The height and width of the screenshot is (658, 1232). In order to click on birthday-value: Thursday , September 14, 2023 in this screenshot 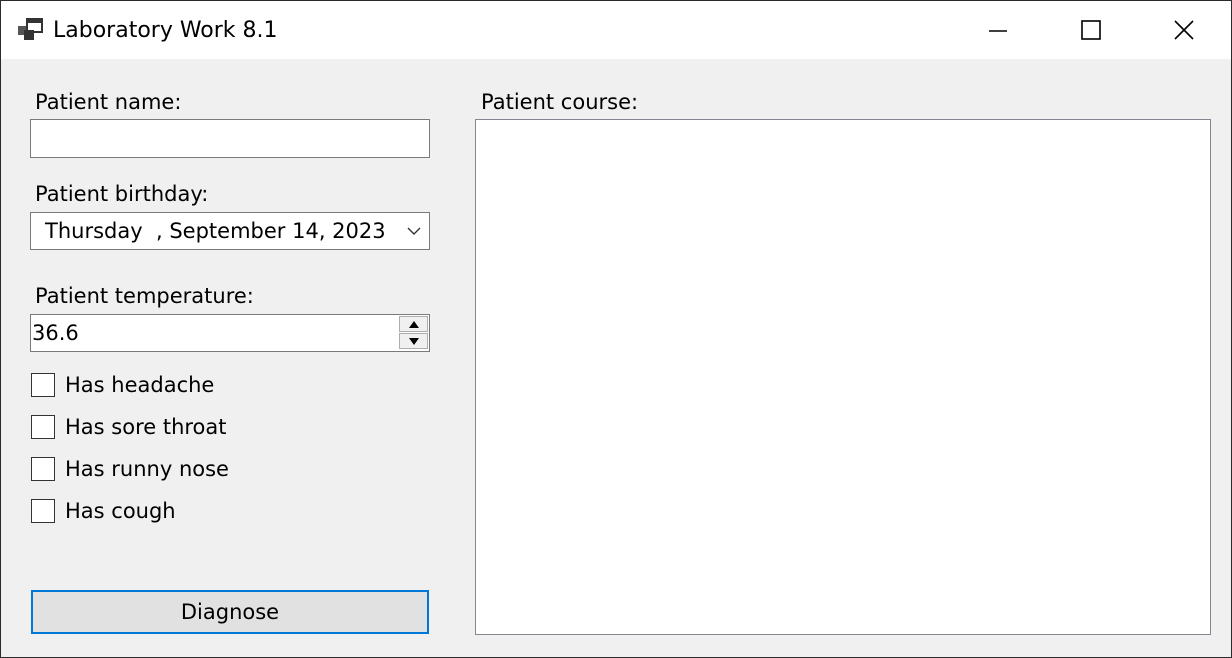, I will do `click(215, 231)`.